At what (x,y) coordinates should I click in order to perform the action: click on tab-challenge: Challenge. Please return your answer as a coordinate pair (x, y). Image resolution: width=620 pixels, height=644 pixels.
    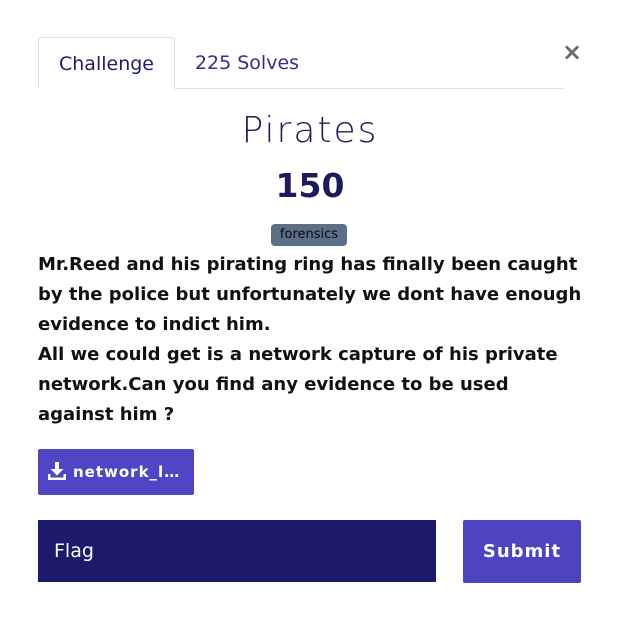
    Looking at the image, I should click on (106, 63).